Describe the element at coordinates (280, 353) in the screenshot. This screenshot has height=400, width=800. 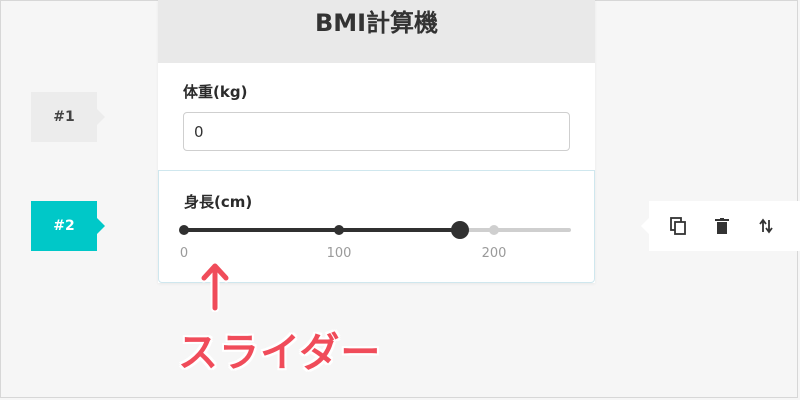
I see `annotation-label: スライダー` at that location.